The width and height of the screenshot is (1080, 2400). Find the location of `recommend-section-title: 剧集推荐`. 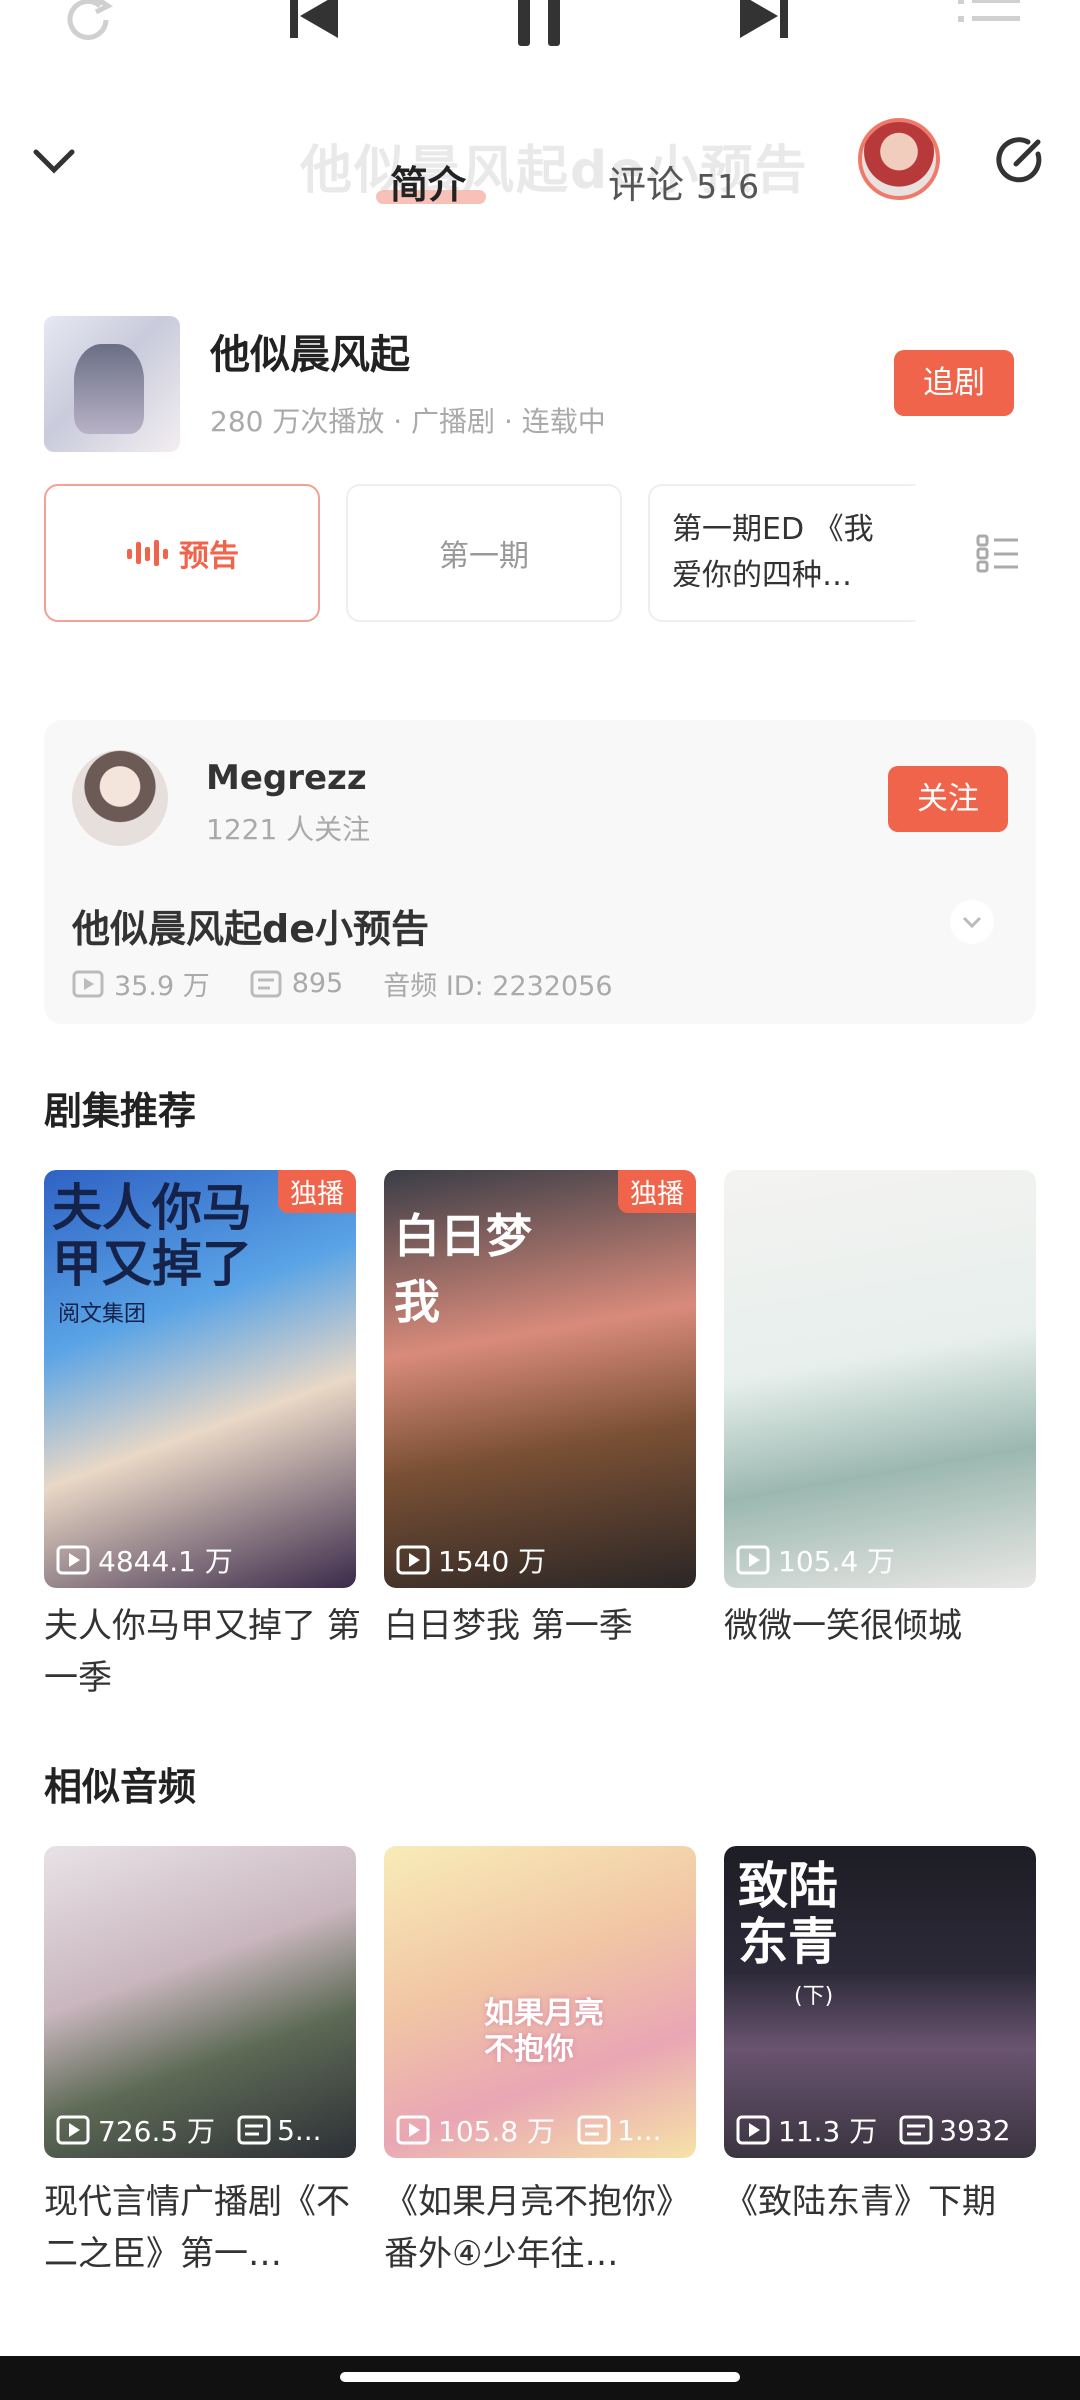

recommend-section-title: 剧集推荐 is located at coordinates (120, 1111).